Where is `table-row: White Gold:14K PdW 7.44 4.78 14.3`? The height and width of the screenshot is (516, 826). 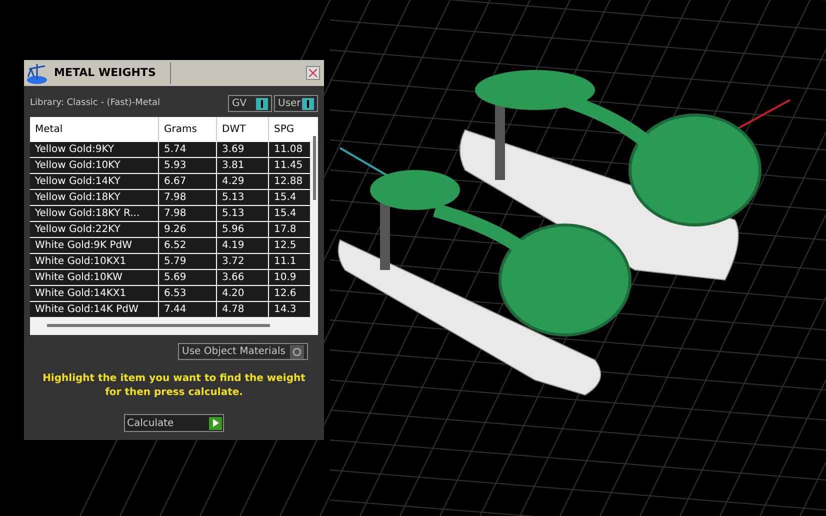
table-row: White Gold:14K PdW 7.44 4.78 14.3 is located at coordinates (170, 309).